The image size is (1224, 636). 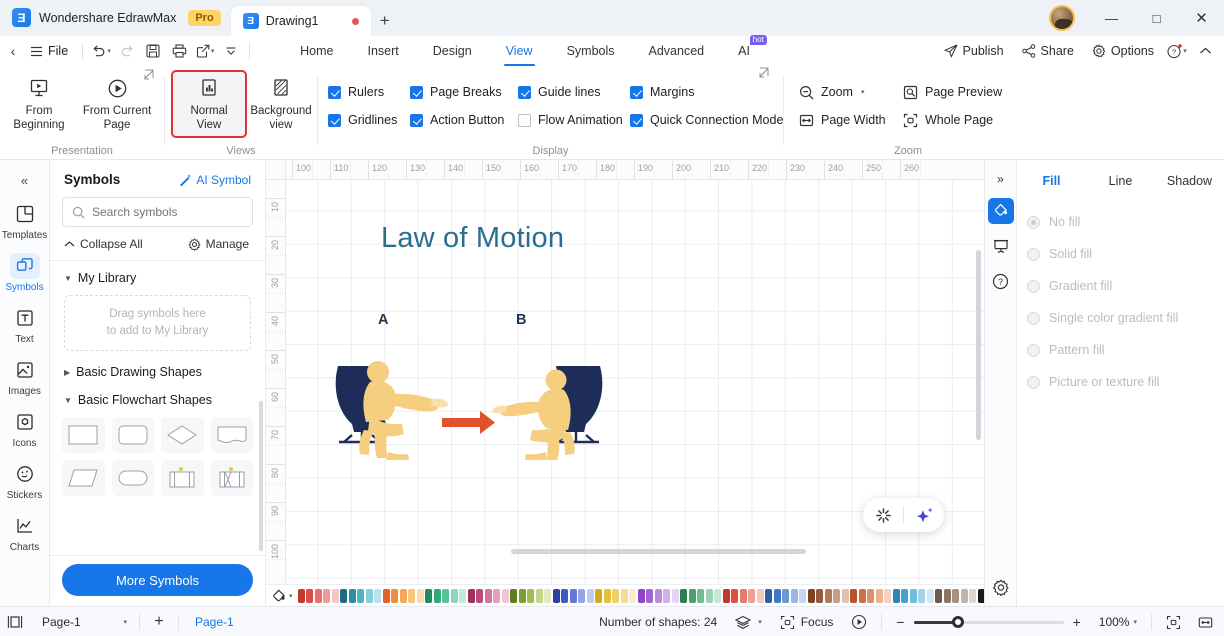 I want to click on document-tab-drawing1: Ǝ Drawing1, so click(x=300, y=21).